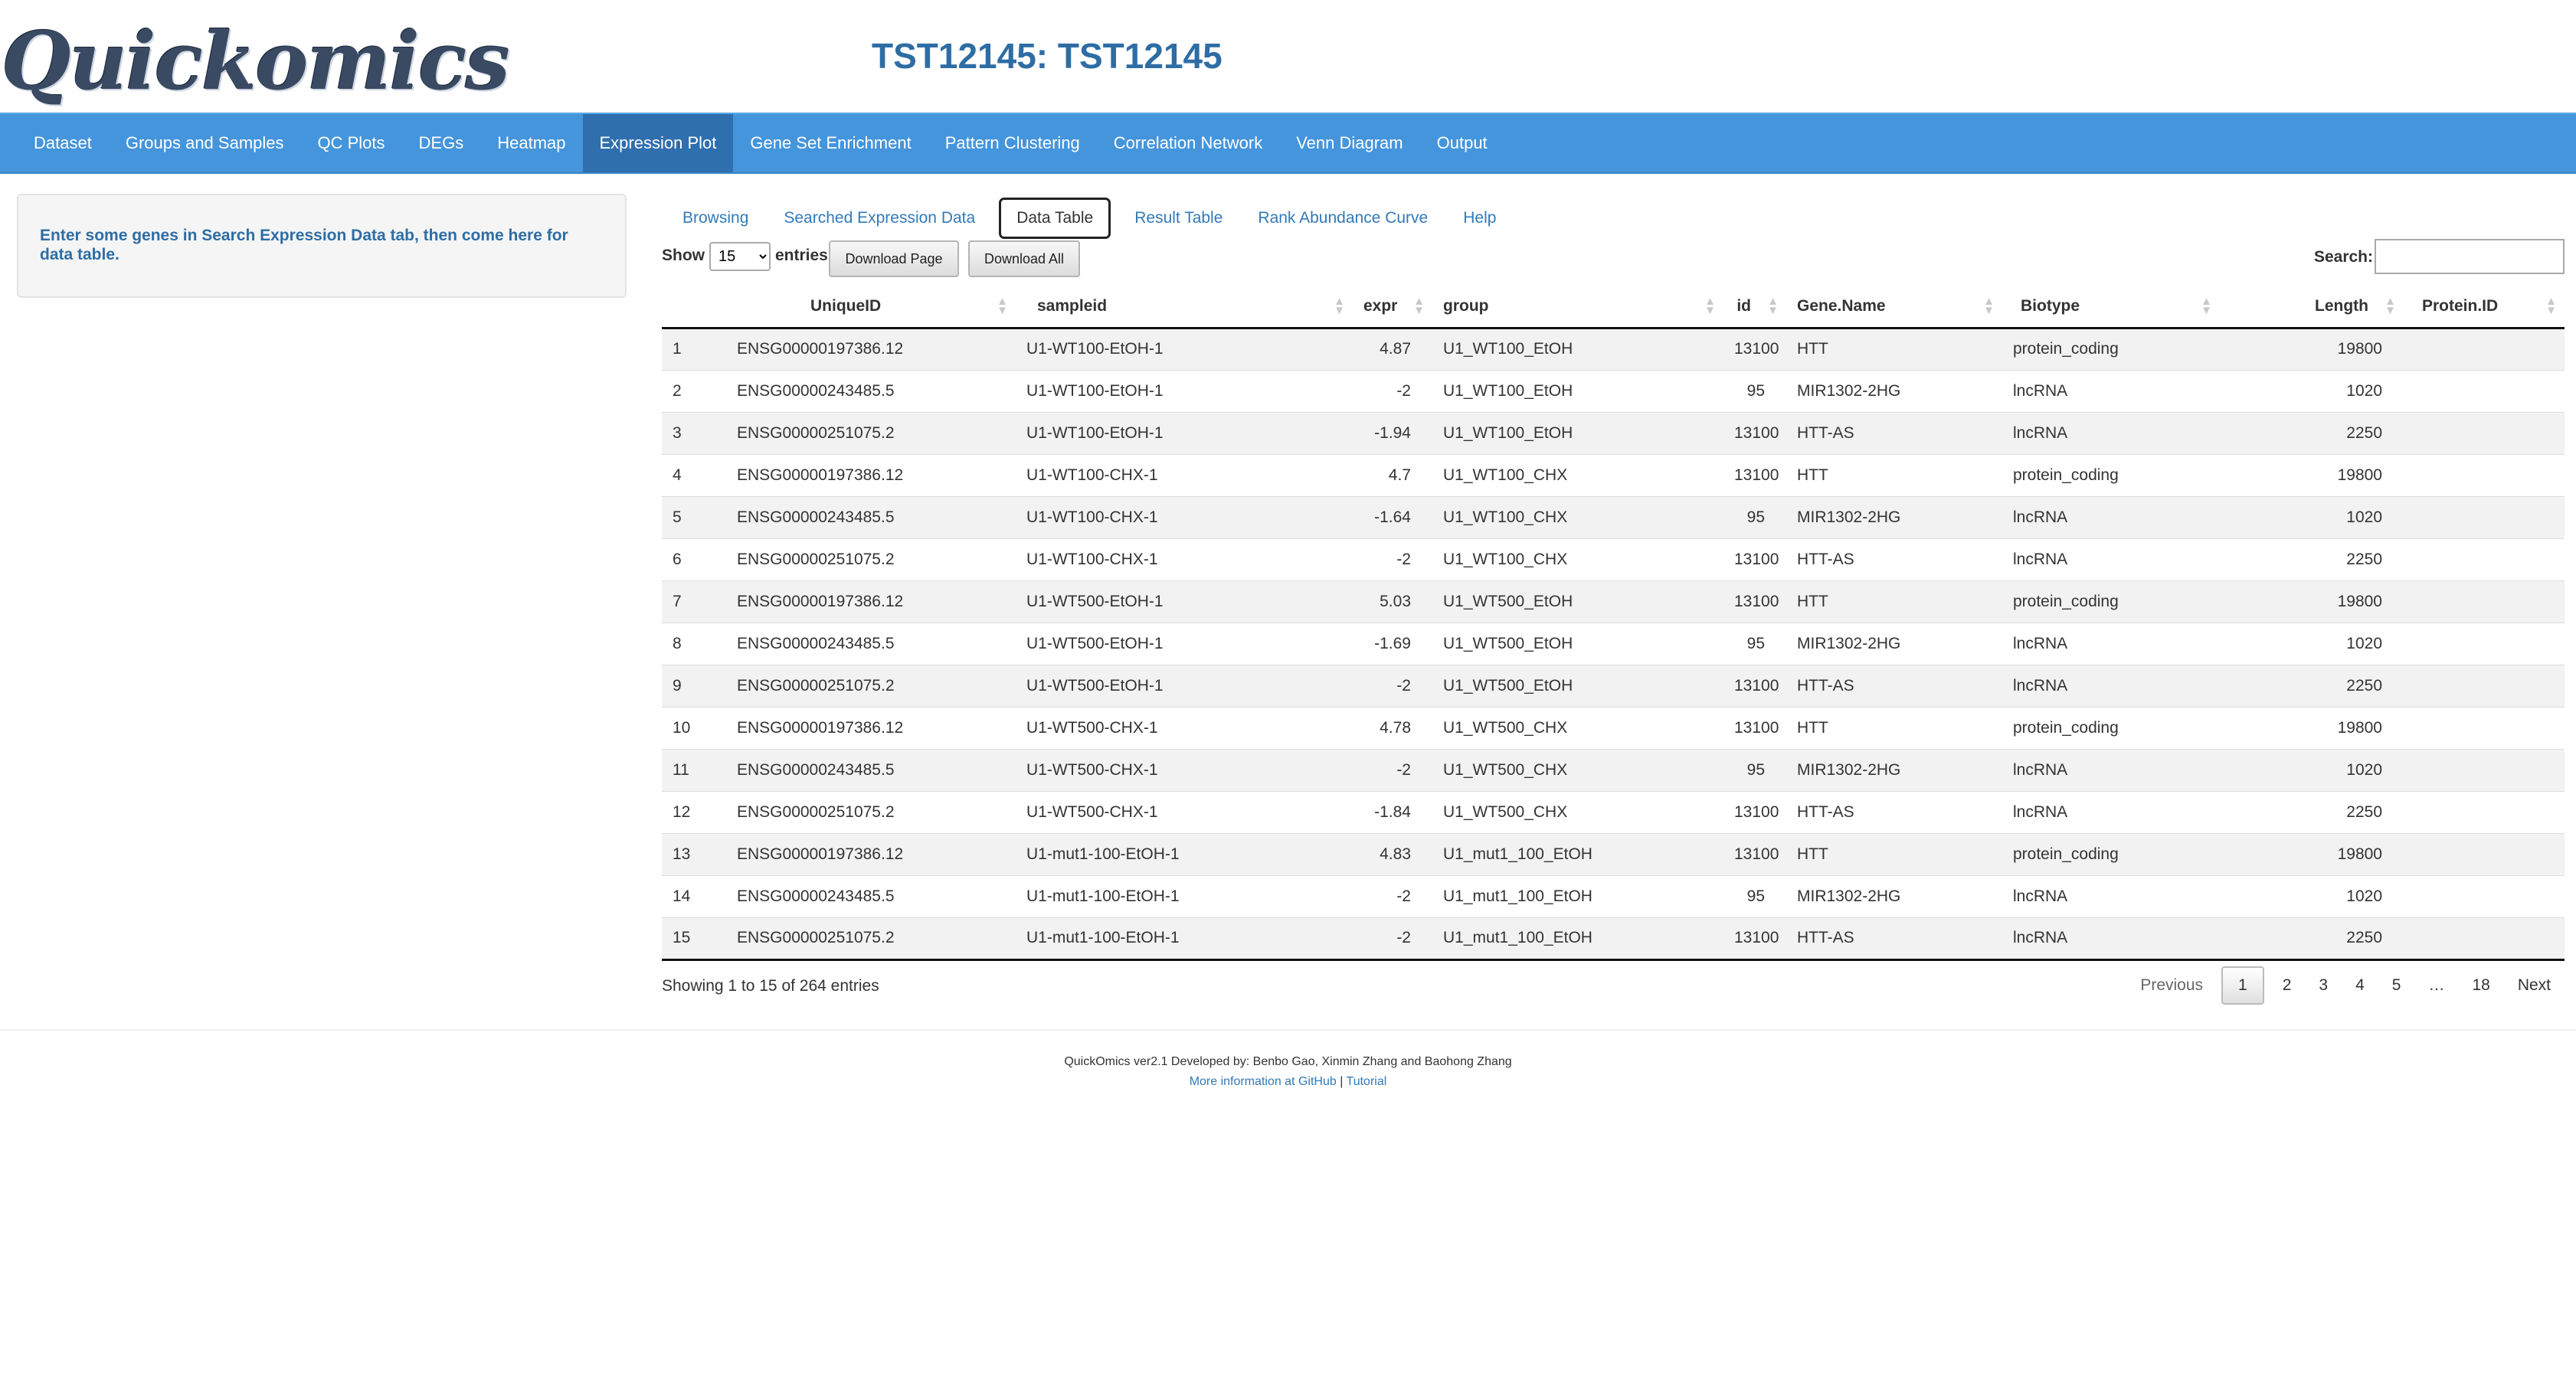 The height and width of the screenshot is (1376, 2576). Describe the element at coordinates (694, 601) in the screenshot. I see `table-cell: 7` at that location.